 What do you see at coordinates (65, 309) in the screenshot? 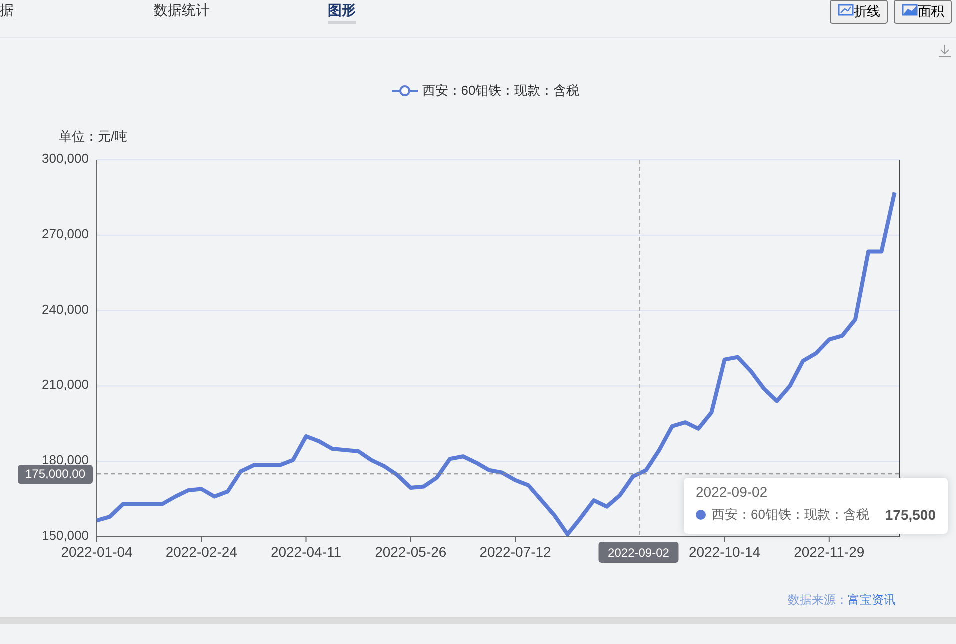
I see `axis-label: 240,000` at bounding box center [65, 309].